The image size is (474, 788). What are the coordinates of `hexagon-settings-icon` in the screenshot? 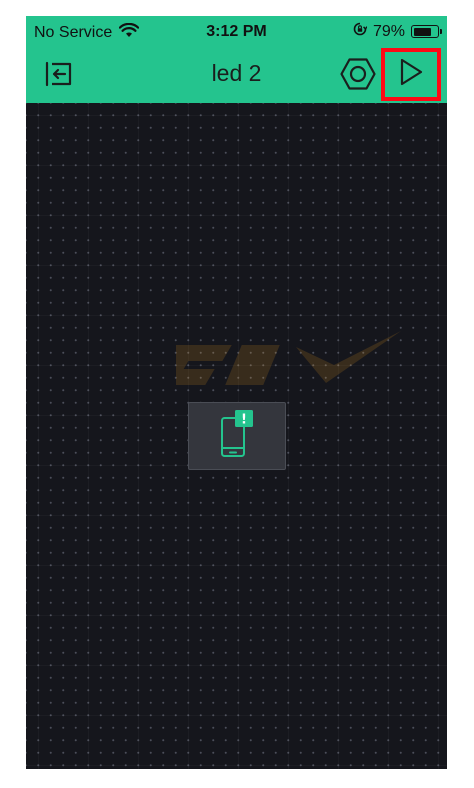 It's located at (358, 76).